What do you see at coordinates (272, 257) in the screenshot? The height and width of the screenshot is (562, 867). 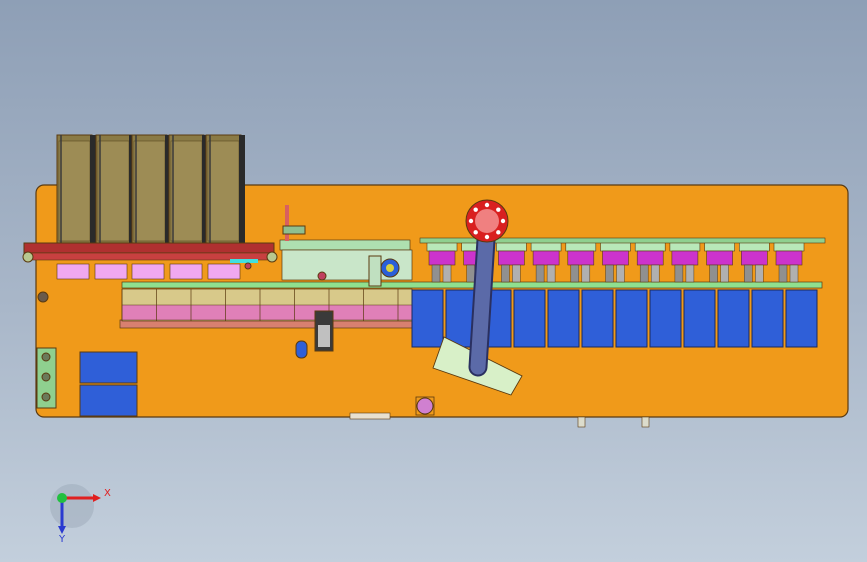 I see `conveyor-roller-right` at bounding box center [272, 257].